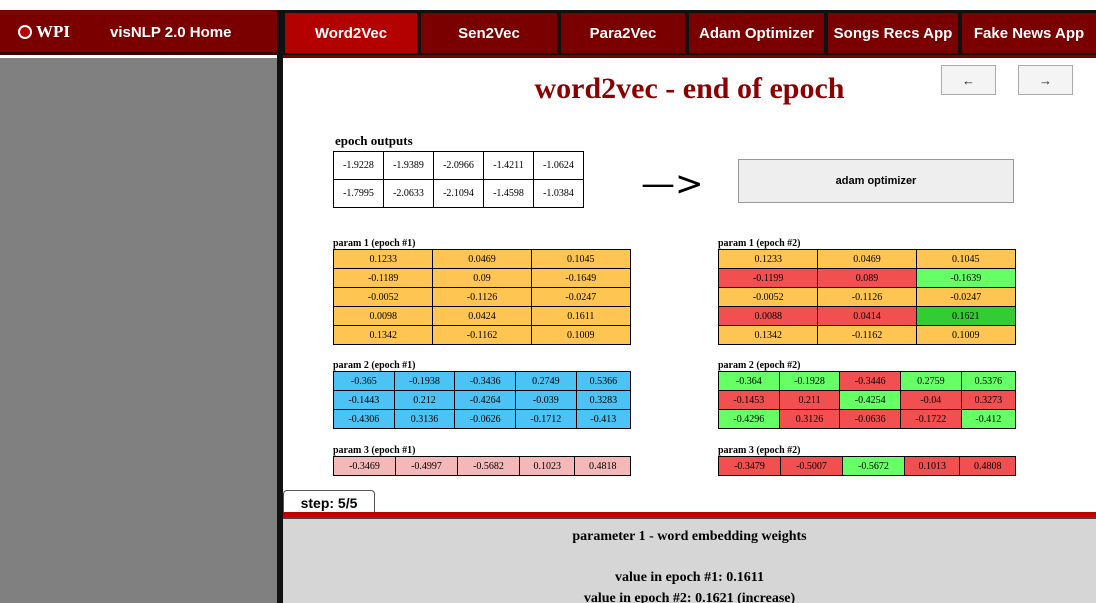 The width and height of the screenshot is (1096, 603). What do you see at coordinates (364, 400) in the screenshot?
I see `table-cell: -0.1443` at bounding box center [364, 400].